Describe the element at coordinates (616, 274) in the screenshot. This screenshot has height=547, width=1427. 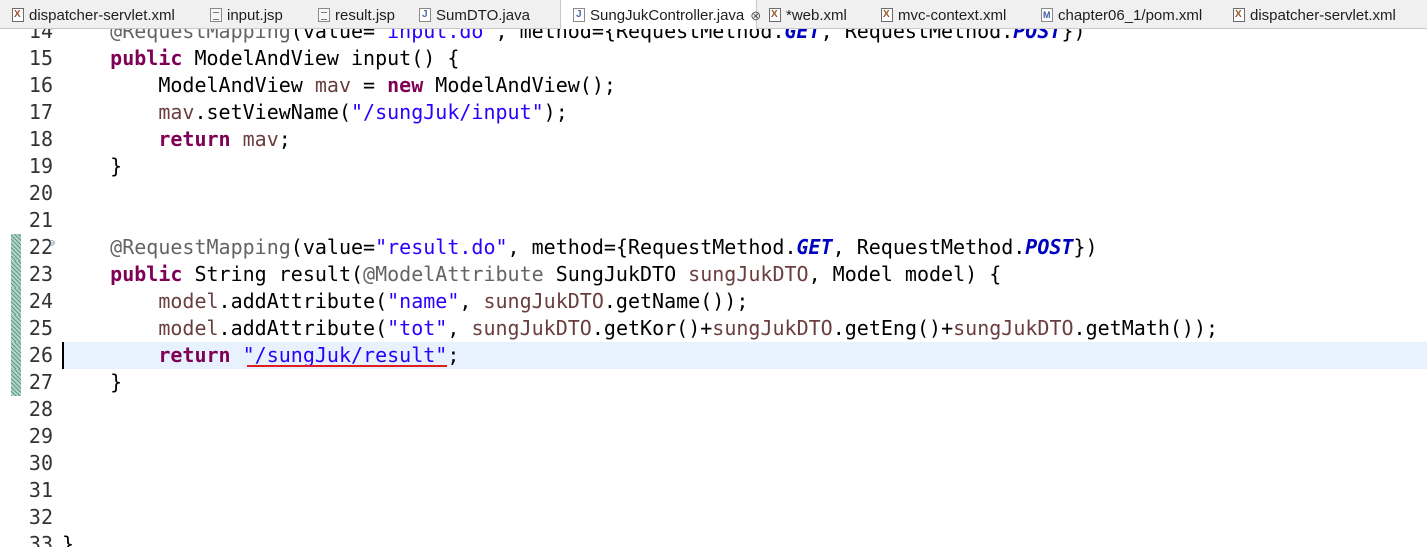
I see `code-token: SungJukDTO` at that location.